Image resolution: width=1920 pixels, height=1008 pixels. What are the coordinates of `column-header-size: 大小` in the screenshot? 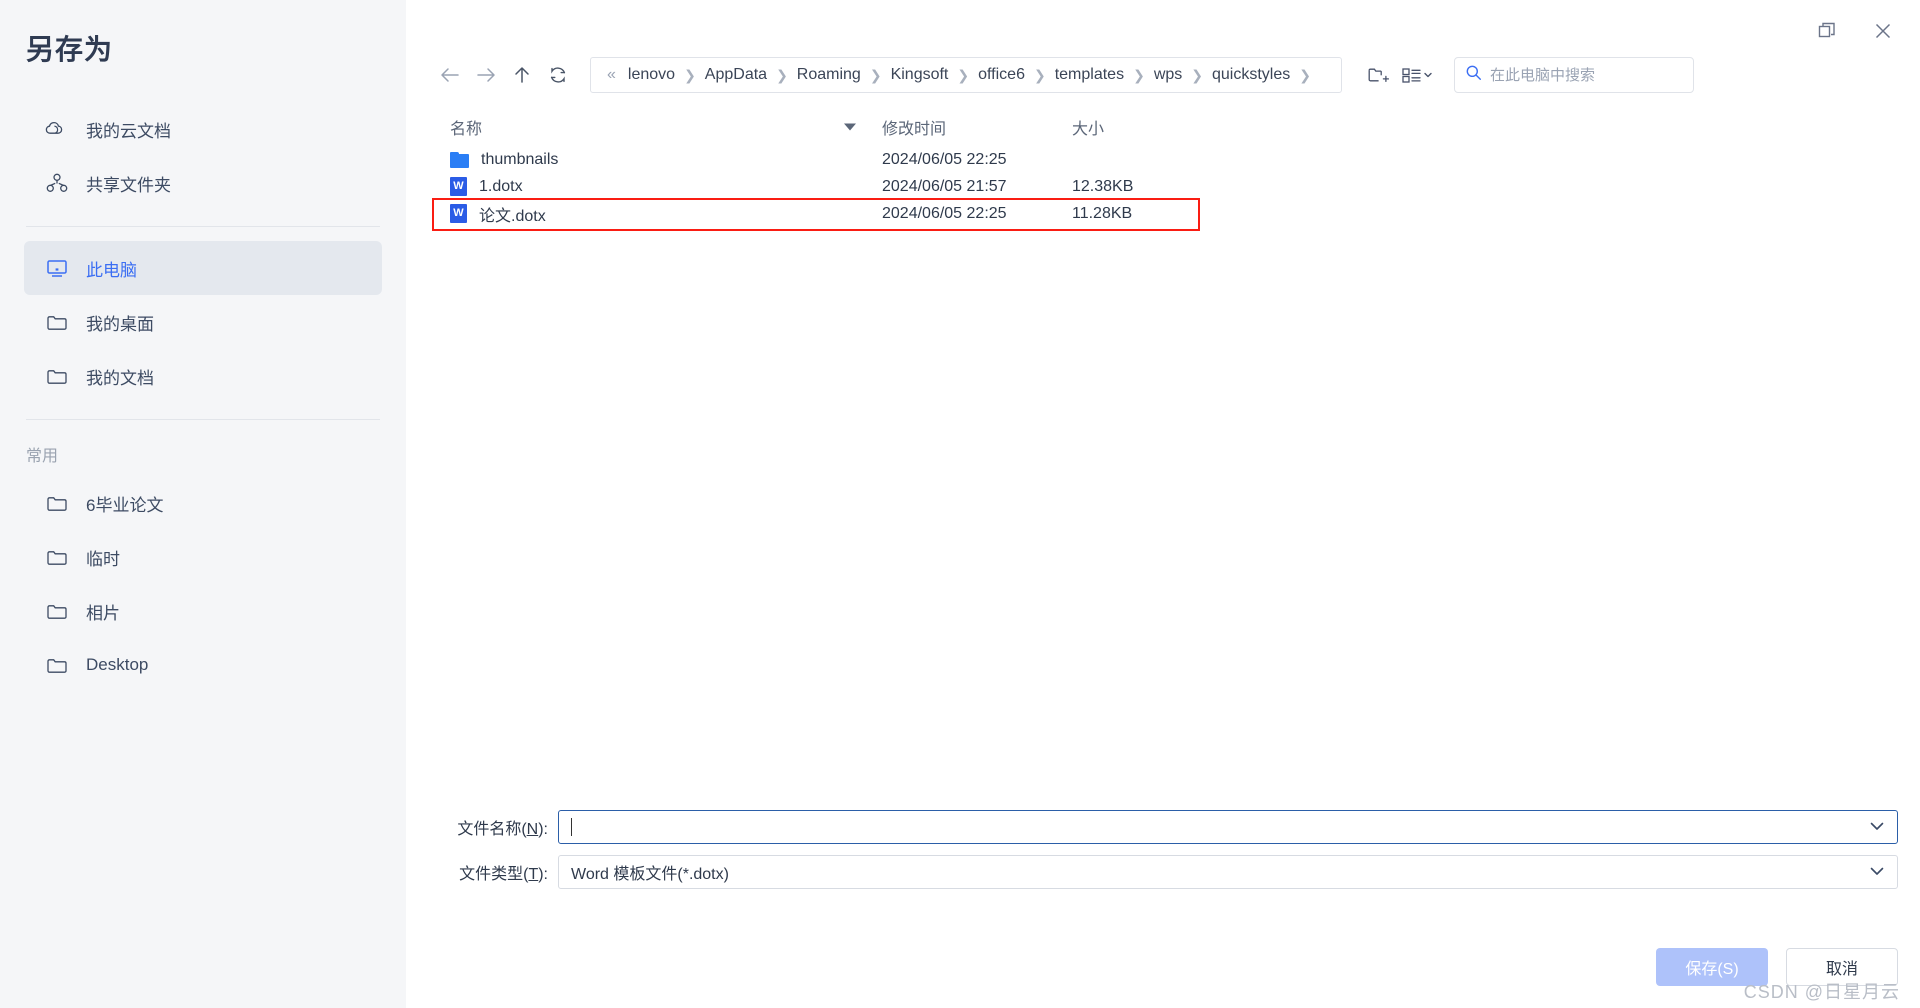 It's located at (1152, 127).